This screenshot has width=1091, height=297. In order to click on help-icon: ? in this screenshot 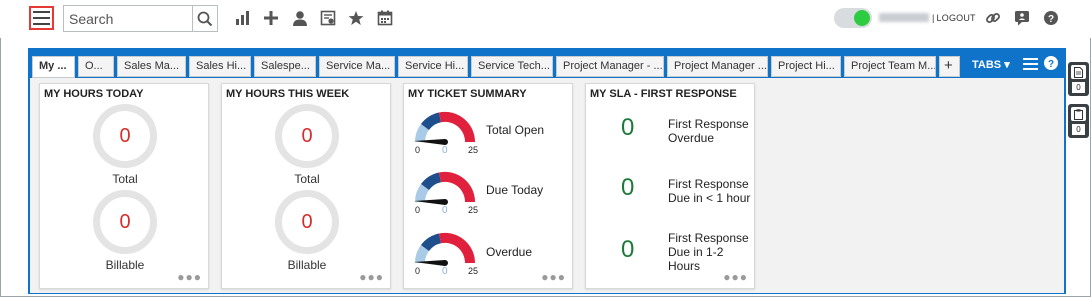, I will do `click(1051, 18)`.